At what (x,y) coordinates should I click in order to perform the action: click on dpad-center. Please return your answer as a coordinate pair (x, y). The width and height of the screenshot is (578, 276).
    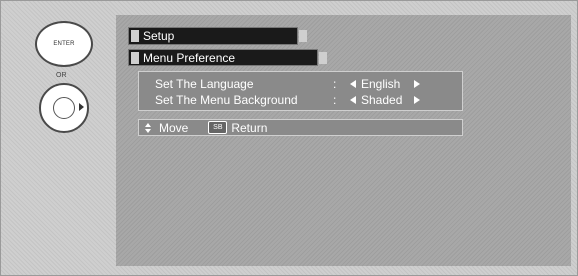
    Looking at the image, I should click on (64, 108).